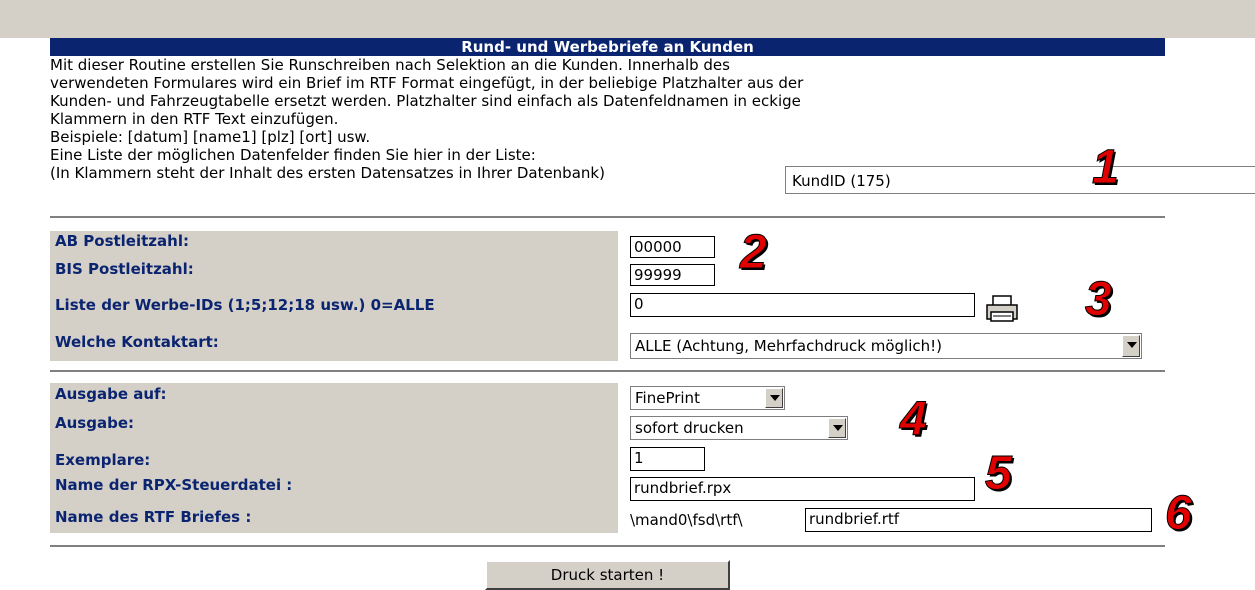 The width and height of the screenshot is (1255, 590). What do you see at coordinates (111, 394) in the screenshot?
I see `ausgabe-auf-label: Ausgabe auf:` at bounding box center [111, 394].